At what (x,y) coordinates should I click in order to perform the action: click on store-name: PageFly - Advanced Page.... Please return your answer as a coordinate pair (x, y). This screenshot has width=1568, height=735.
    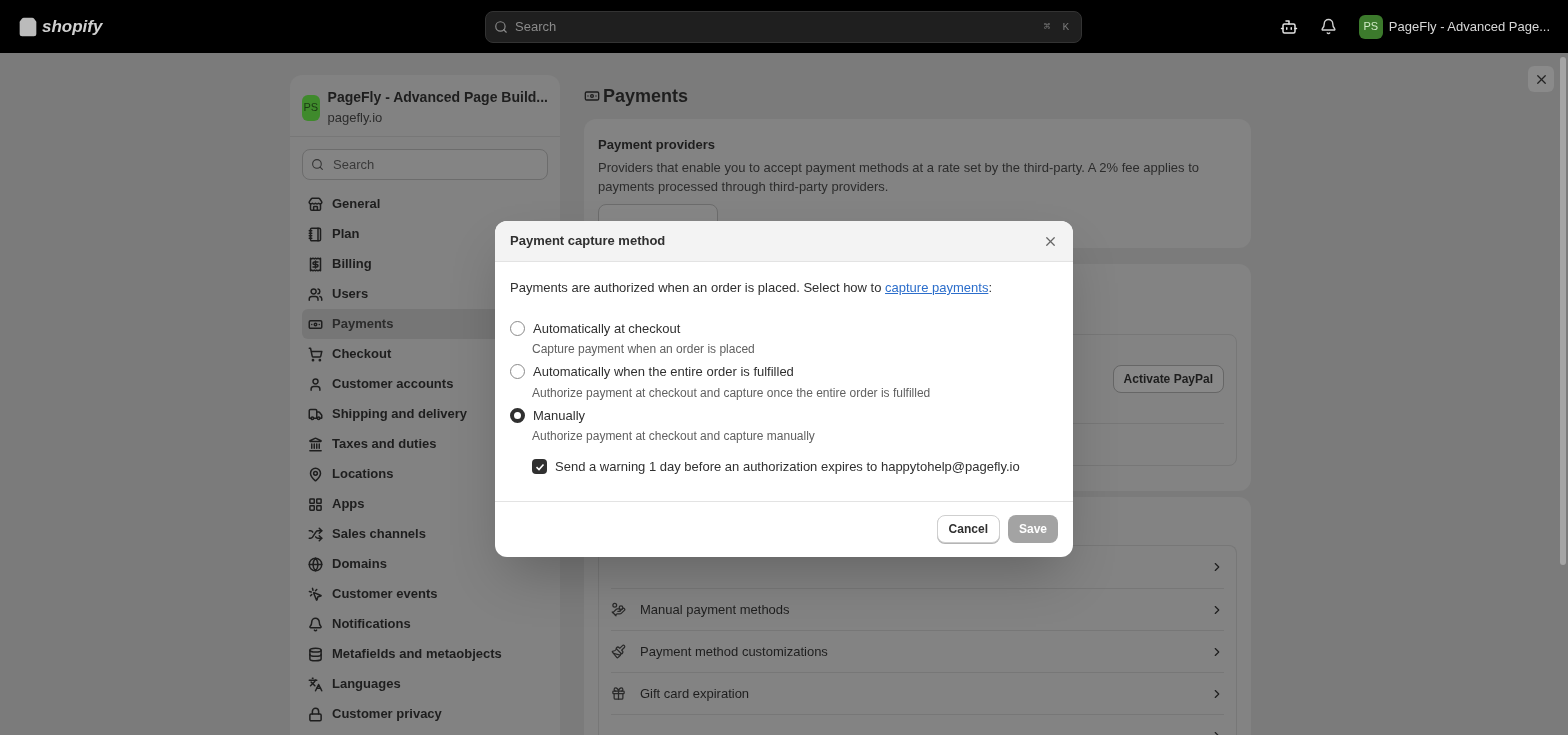
    Looking at the image, I should click on (1469, 26).